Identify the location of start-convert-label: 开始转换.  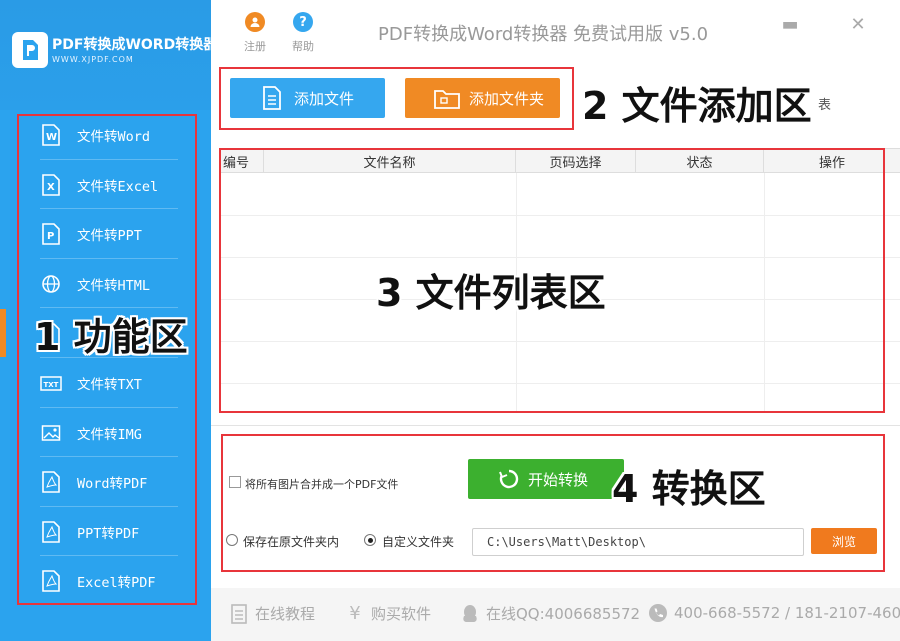
(558, 479).